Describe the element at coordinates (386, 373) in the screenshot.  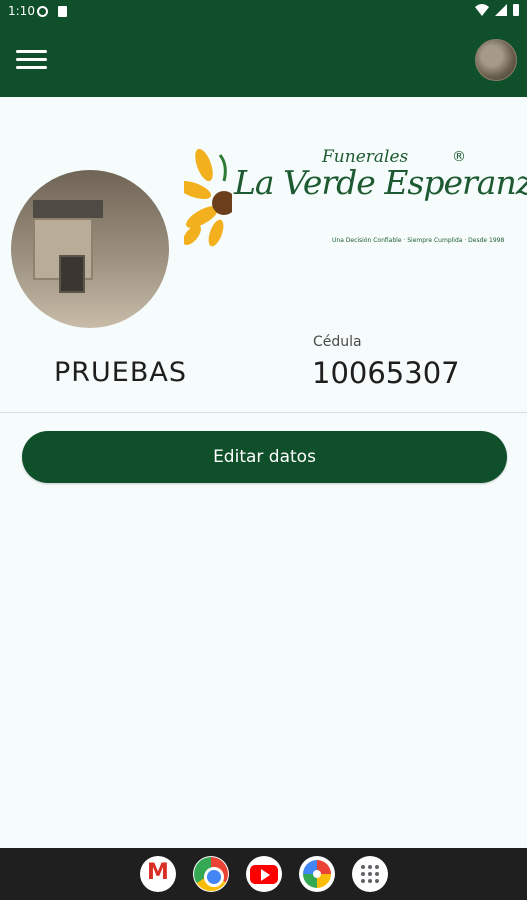
I see `cedula-value: 10065307` at that location.